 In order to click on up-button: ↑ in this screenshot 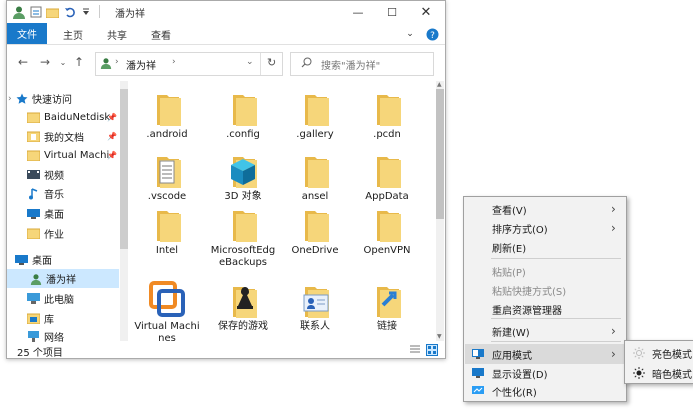, I will do `click(79, 62)`.